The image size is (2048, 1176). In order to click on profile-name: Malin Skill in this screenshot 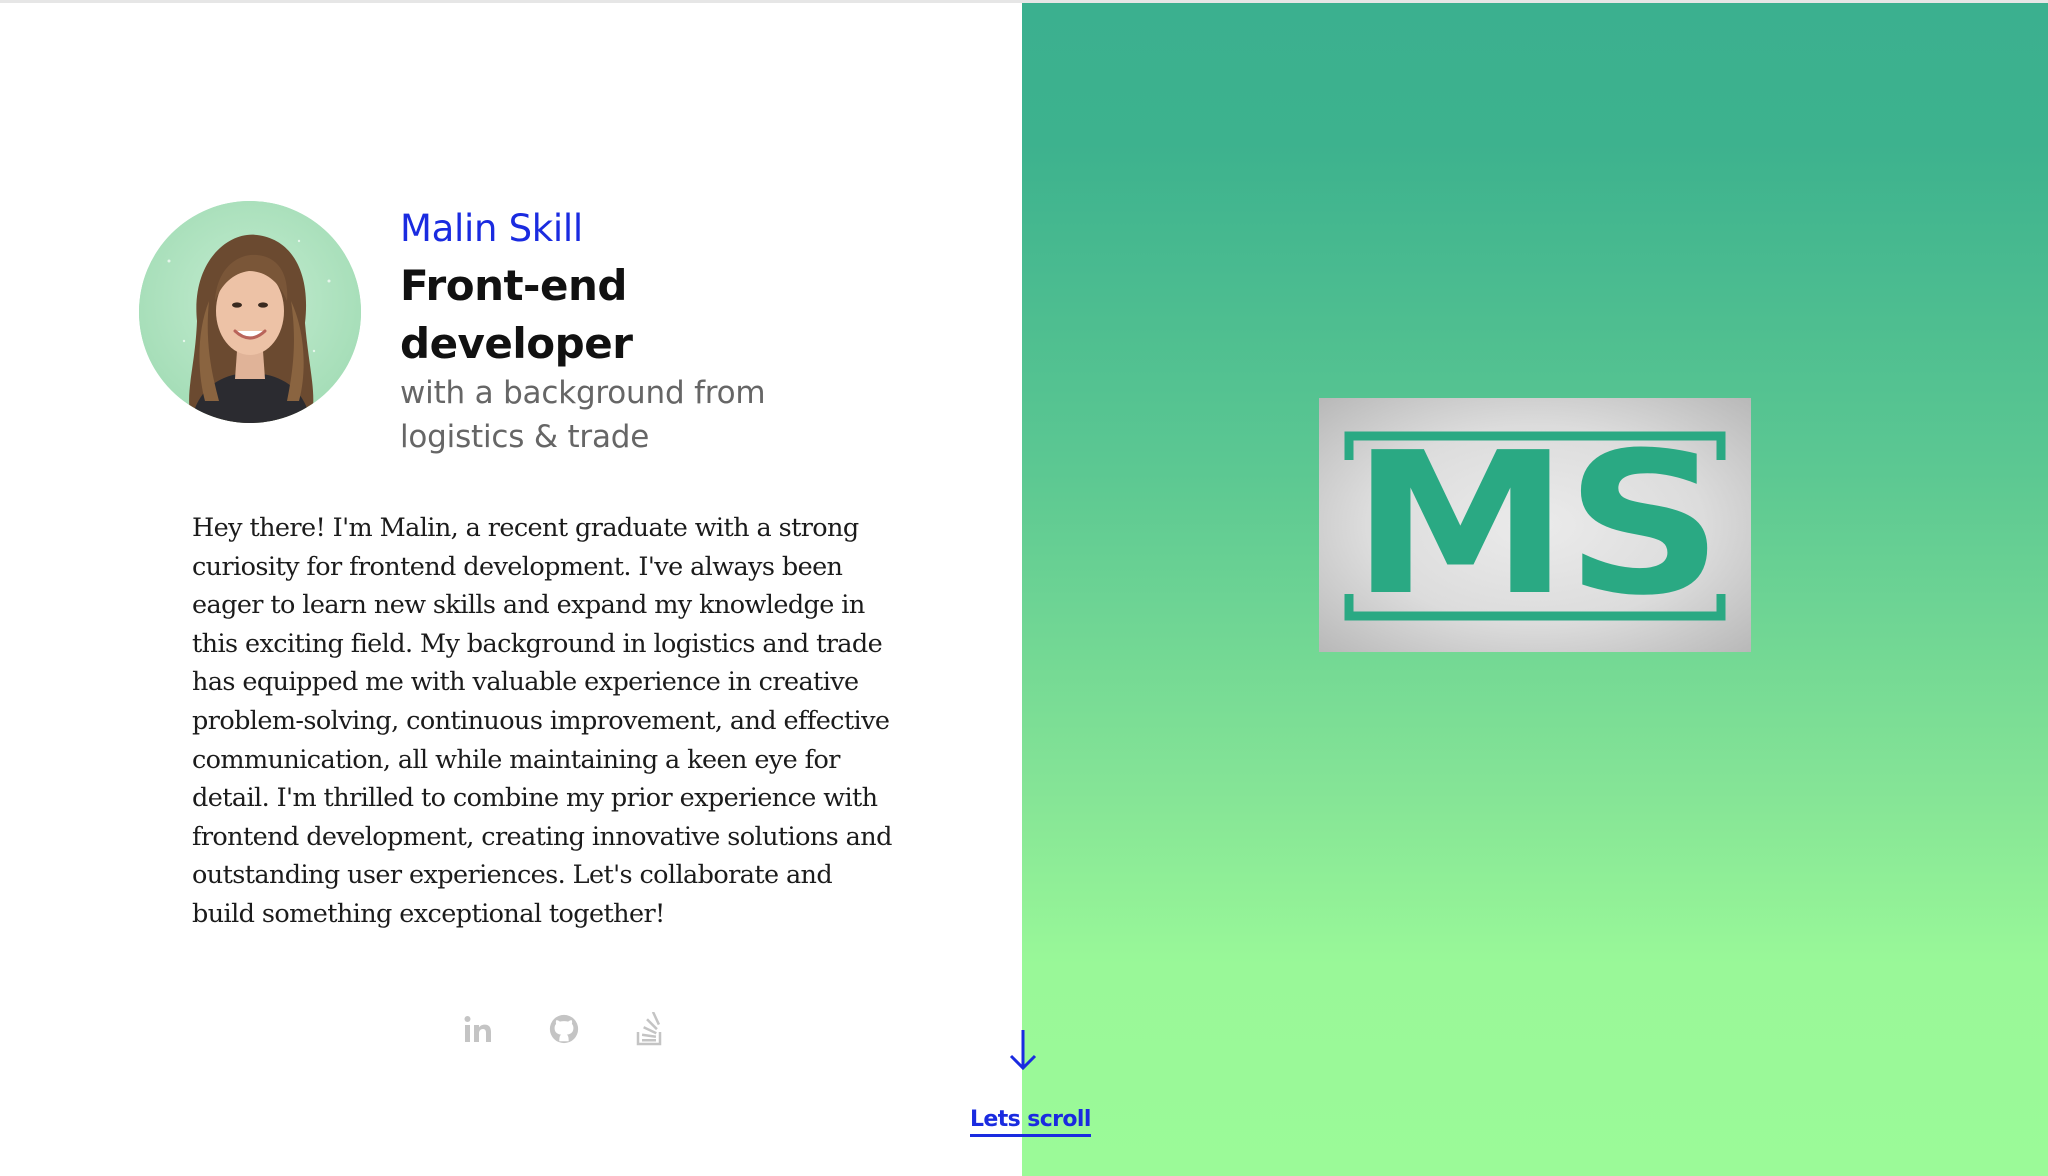, I will do `click(491, 228)`.